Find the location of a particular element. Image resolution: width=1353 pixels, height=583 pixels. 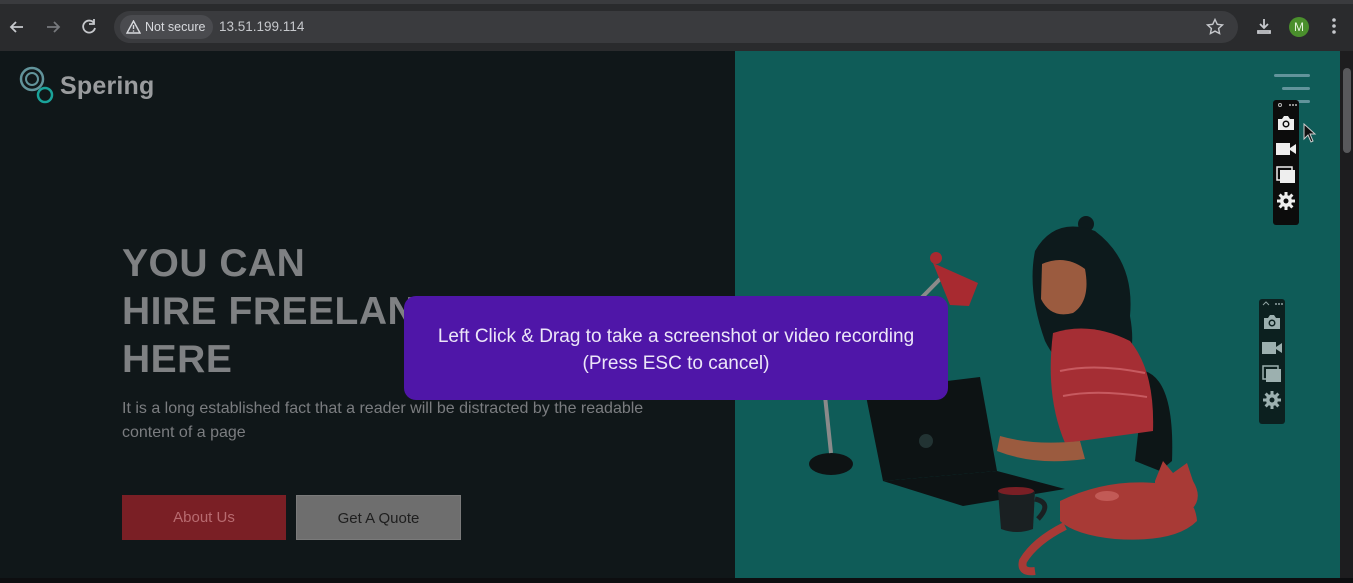

reload-button is located at coordinates (89, 27).